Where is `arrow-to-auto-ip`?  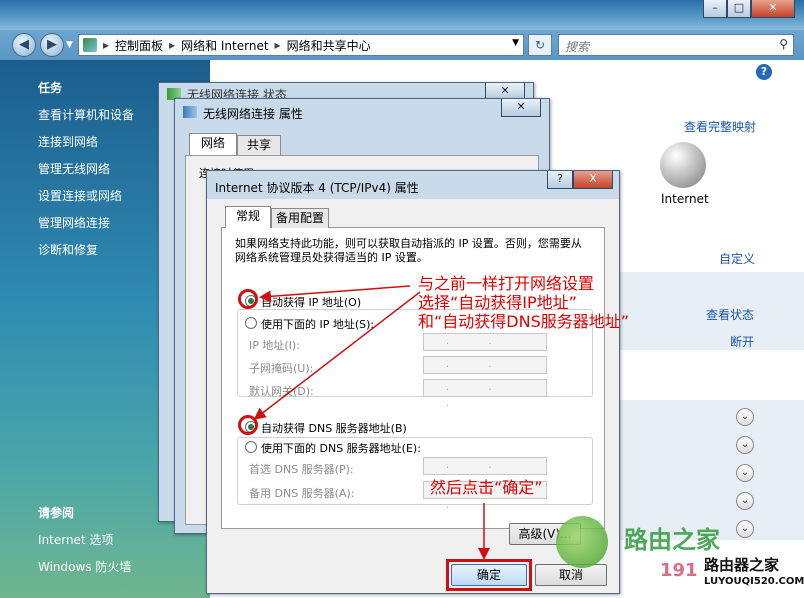 arrow-to-auto-ip is located at coordinates (335, 294).